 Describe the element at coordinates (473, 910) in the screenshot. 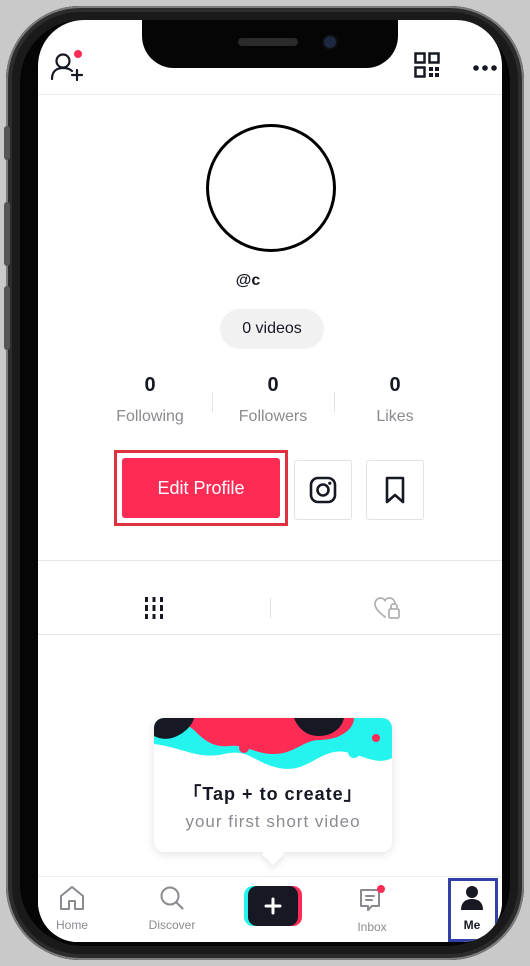

I see `me-tab-highlight` at that location.